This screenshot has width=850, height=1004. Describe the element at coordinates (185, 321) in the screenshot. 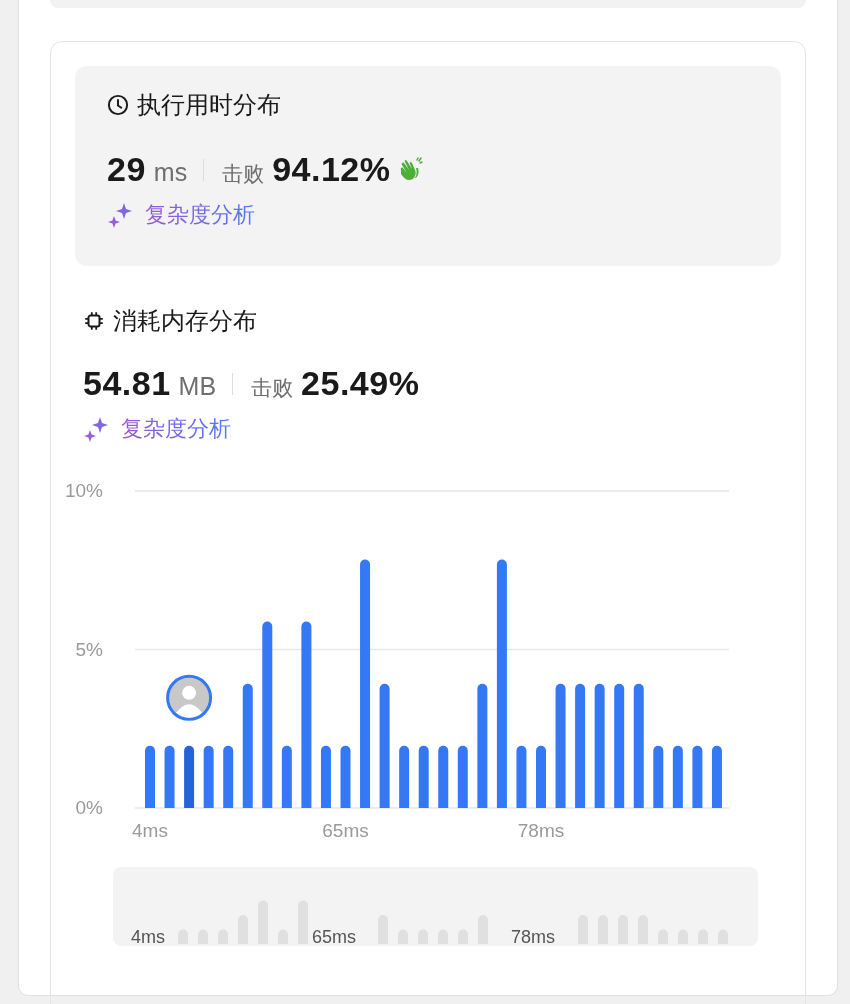

I see `section-title: 消耗内存分布` at that location.